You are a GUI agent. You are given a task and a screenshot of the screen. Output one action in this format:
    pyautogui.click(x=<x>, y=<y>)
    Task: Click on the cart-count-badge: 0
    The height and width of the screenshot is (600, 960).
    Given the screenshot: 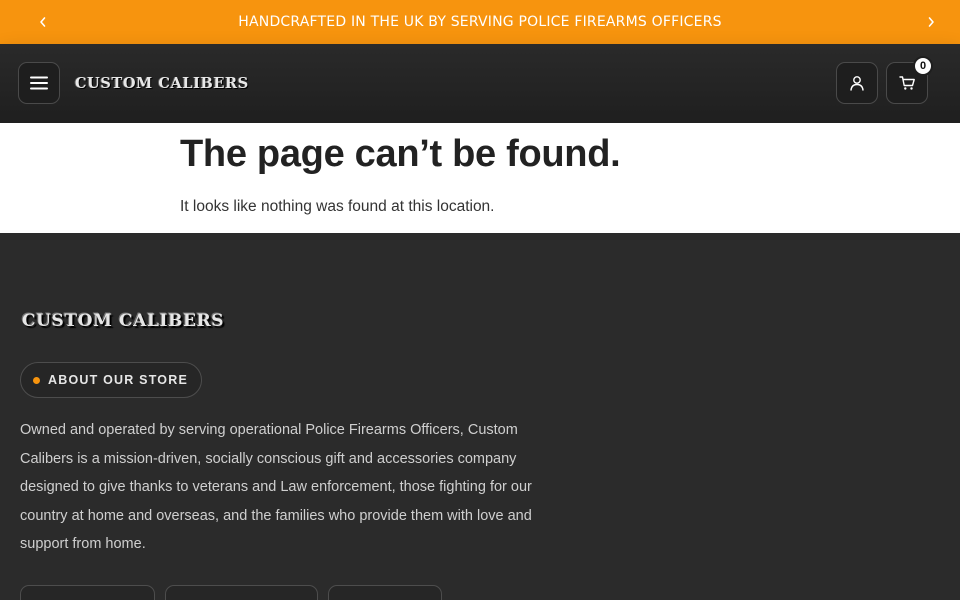 What is the action you would take?
    pyautogui.click(x=923, y=66)
    